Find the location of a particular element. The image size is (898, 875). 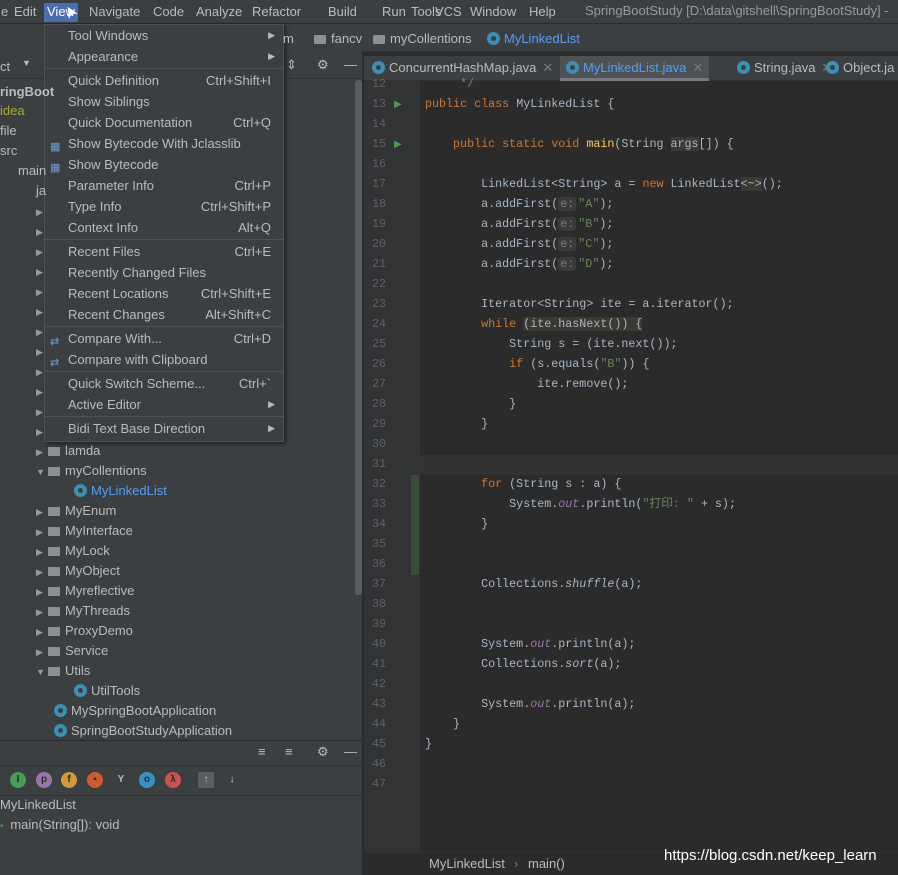

menu-e: e is located at coordinates (5, 12).